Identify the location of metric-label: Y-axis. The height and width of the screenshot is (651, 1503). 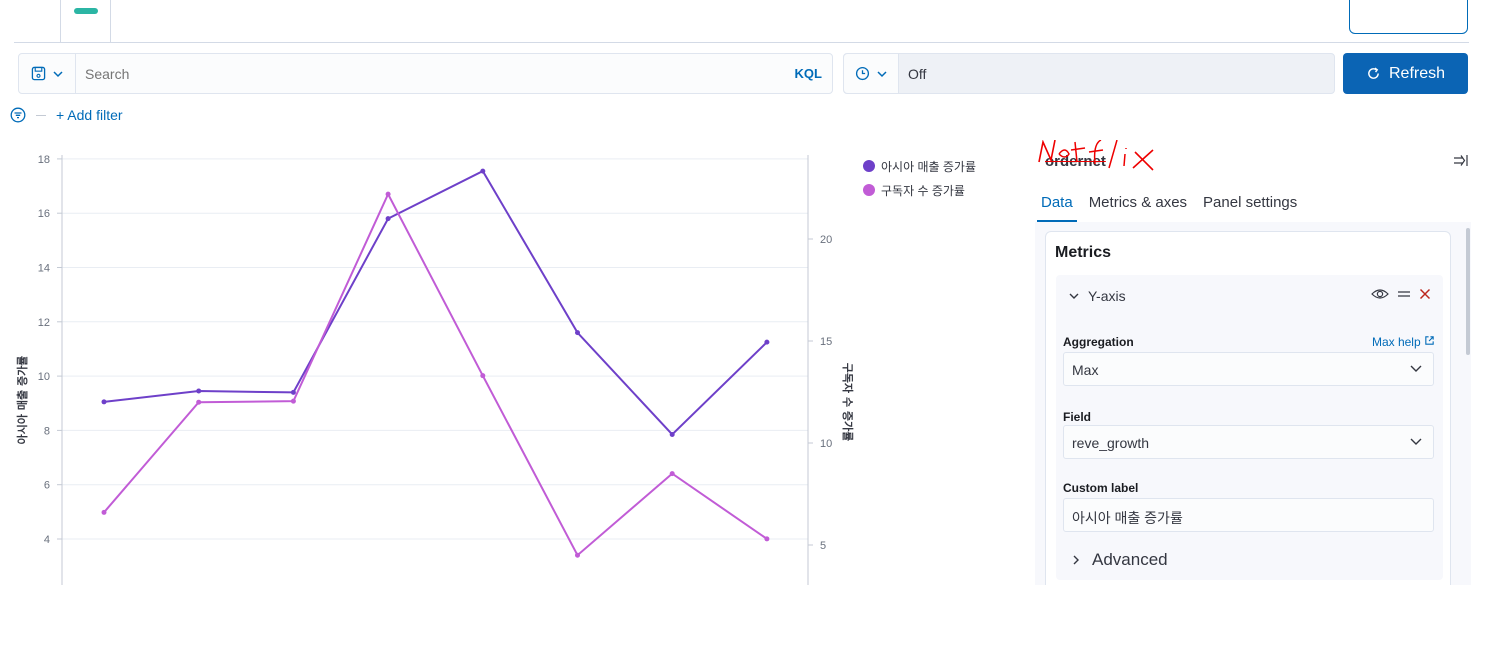
(1107, 296).